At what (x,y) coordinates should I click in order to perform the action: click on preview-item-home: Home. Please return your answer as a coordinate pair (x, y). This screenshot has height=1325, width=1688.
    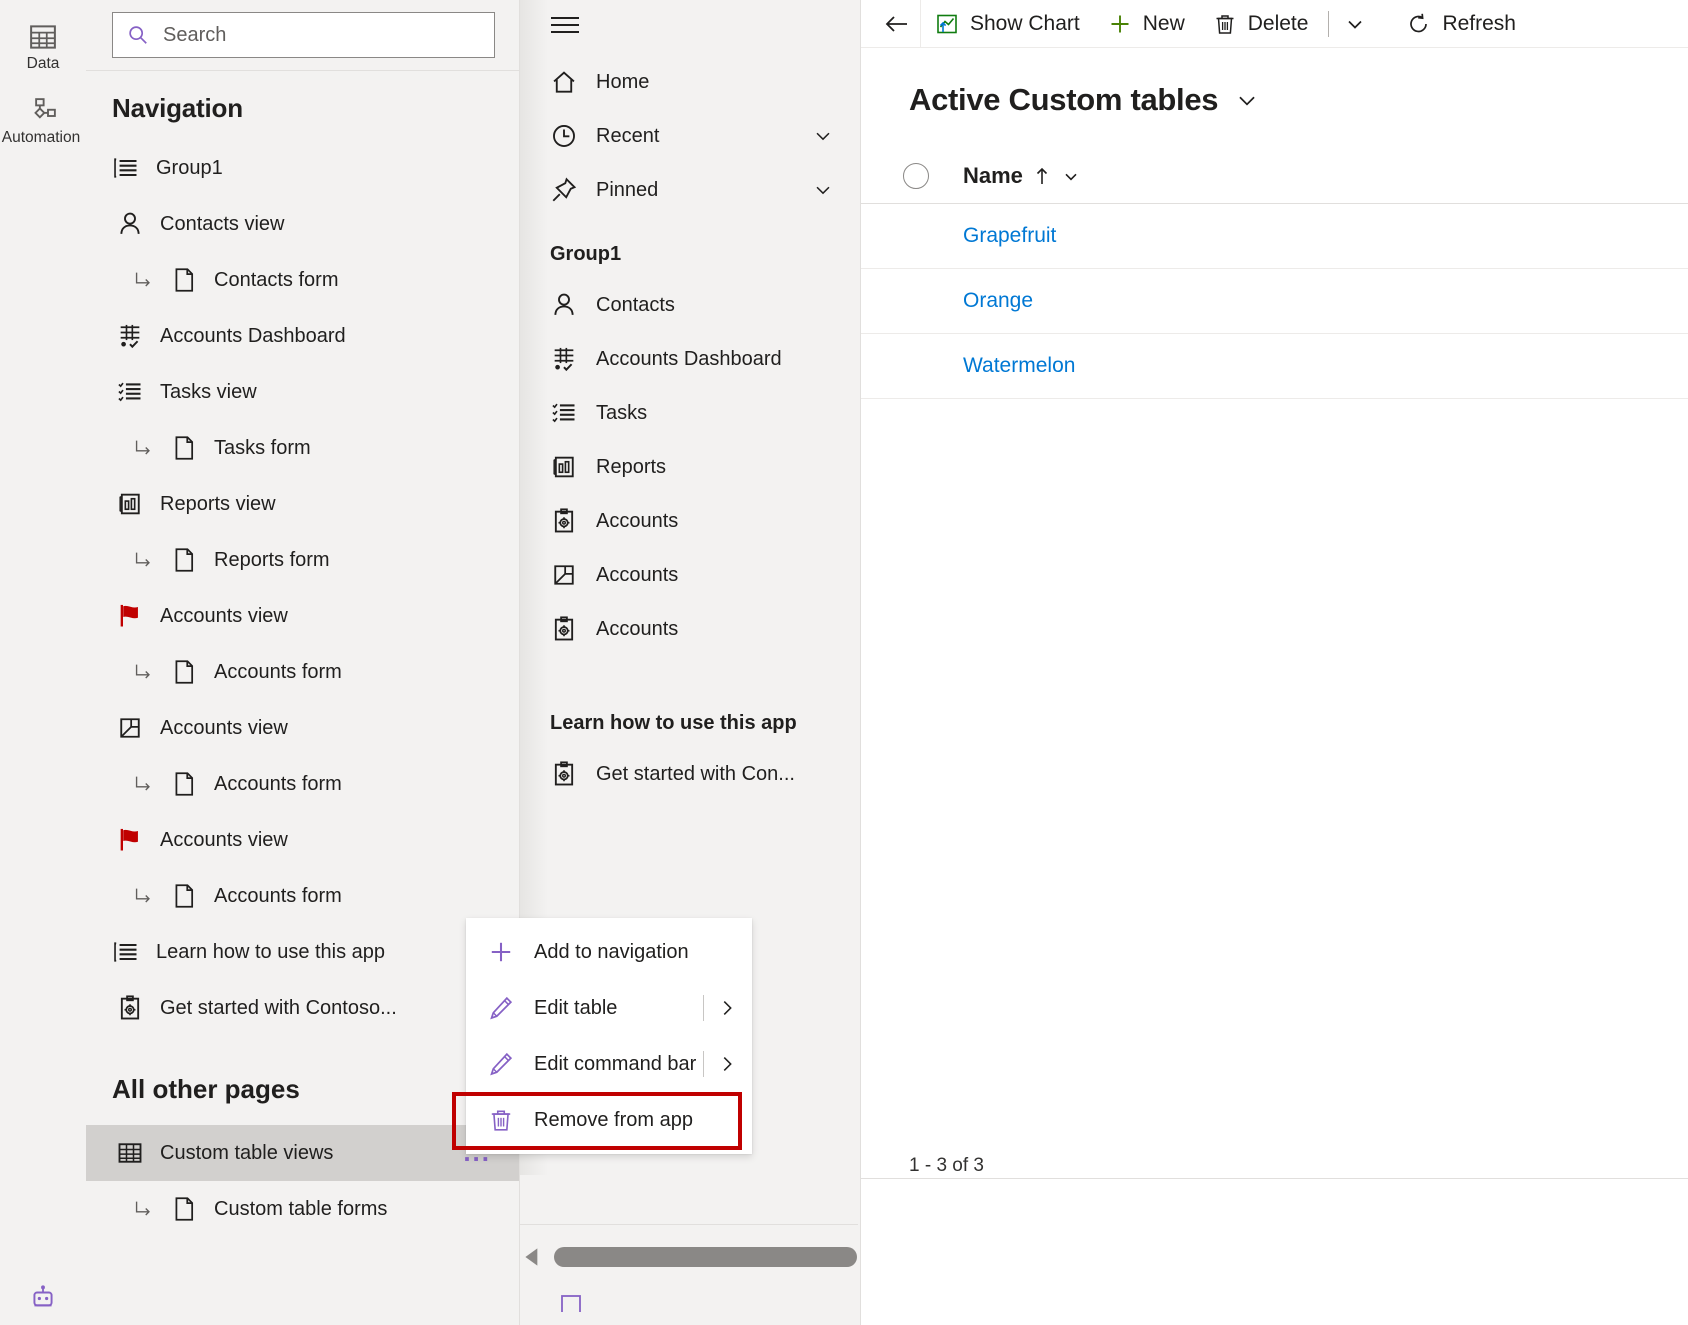
    Looking at the image, I should click on (690, 82).